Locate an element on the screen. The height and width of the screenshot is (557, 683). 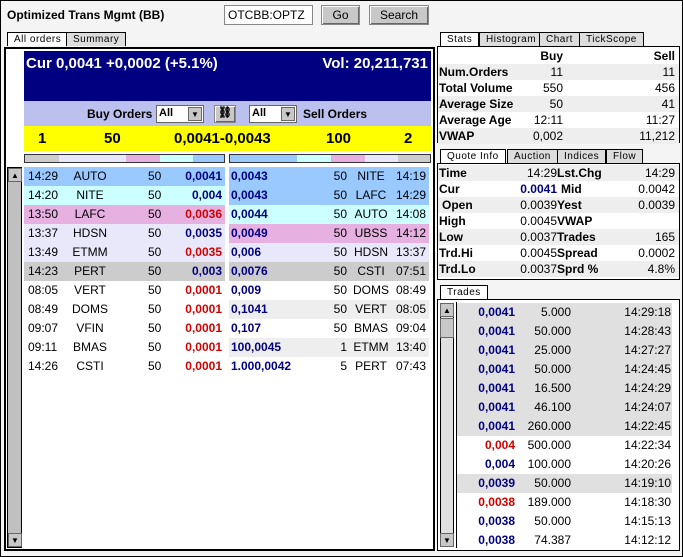
tab-tickscope: TickScope is located at coordinates (611, 39).